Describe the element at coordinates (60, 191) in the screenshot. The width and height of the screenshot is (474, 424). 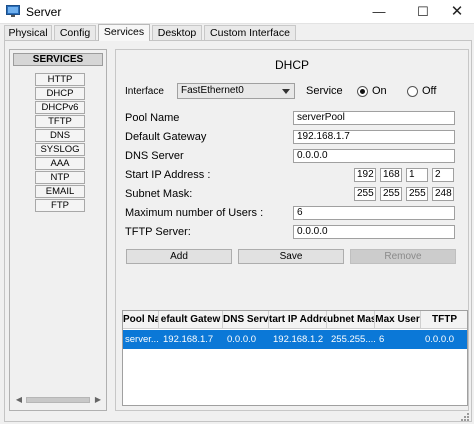
I see `service-item-email: EMAIL` at that location.